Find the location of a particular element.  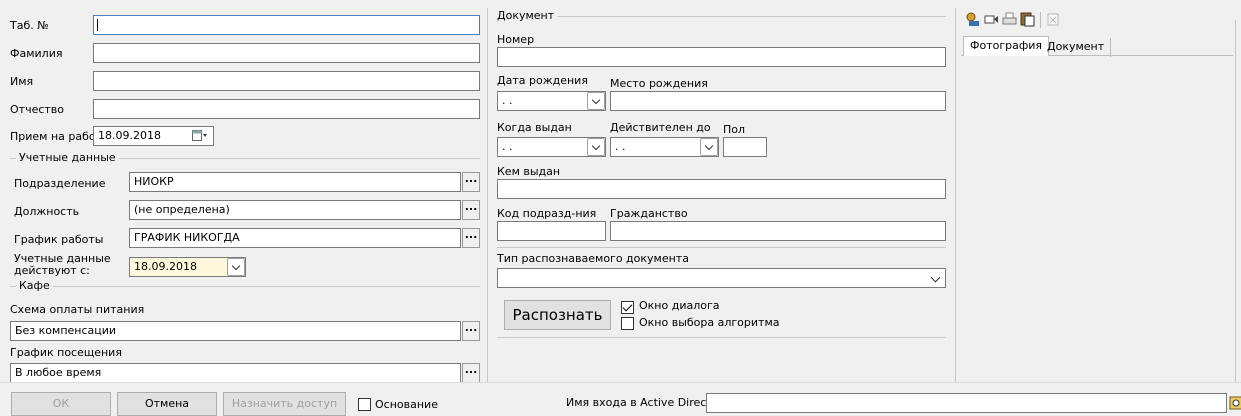

position-label: Должность is located at coordinates (47, 211).